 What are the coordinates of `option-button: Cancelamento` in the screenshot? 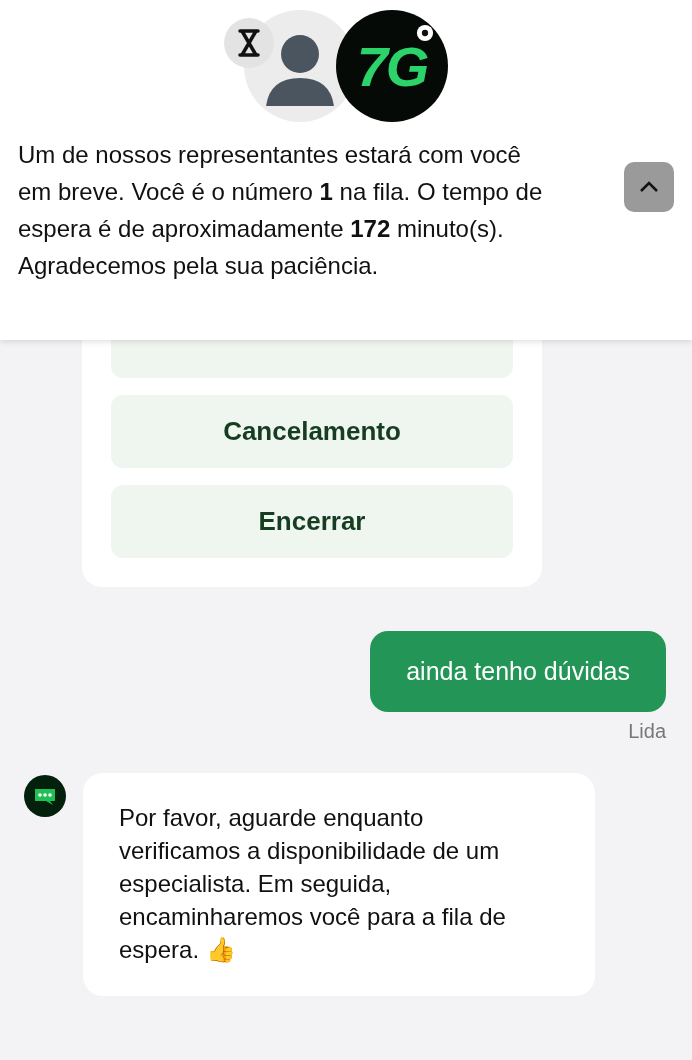 It's located at (312, 431).